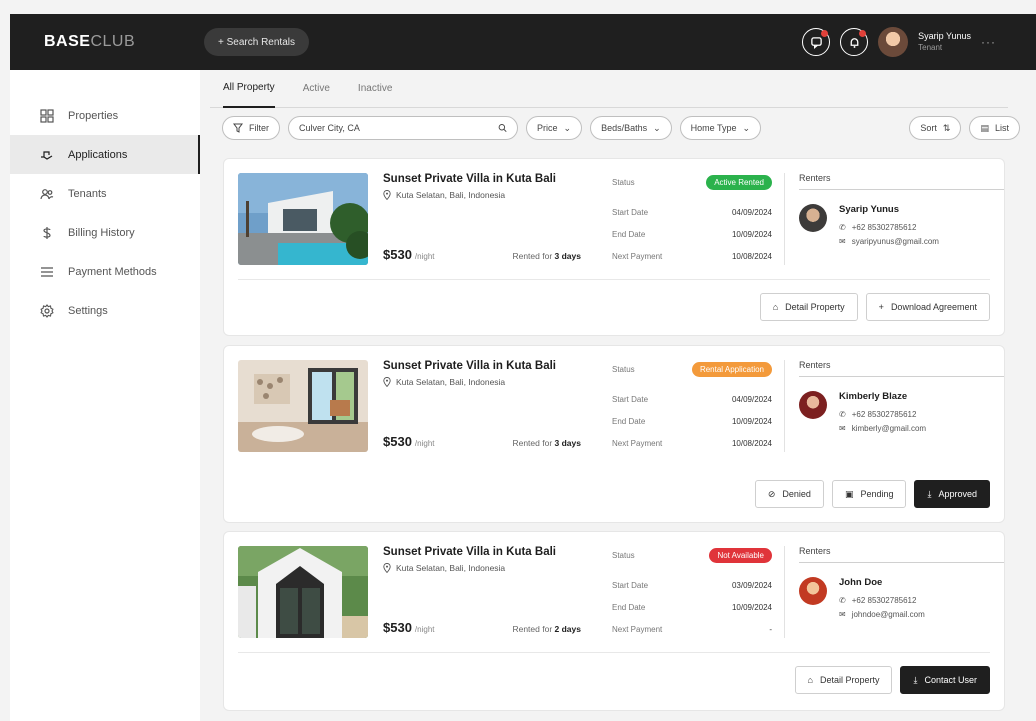 The width and height of the screenshot is (1036, 721). What do you see at coordinates (630, 585) in the screenshot?
I see `start-date-label: Start Date` at bounding box center [630, 585].